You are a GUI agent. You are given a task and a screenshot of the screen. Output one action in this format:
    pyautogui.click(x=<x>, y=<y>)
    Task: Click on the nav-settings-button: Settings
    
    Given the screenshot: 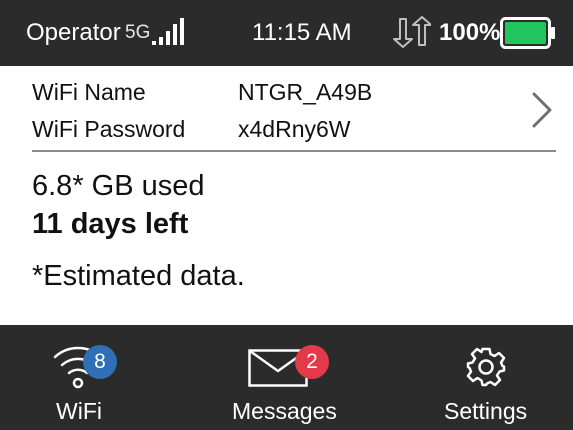 What is the action you would take?
    pyautogui.click(x=477, y=377)
    